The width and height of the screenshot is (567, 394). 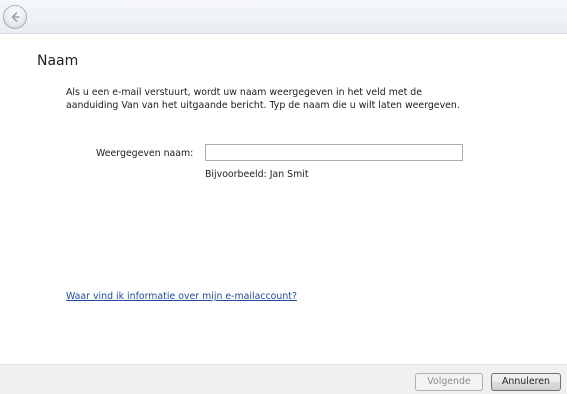 I want to click on cancel-button: Annuleren, so click(x=526, y=382).